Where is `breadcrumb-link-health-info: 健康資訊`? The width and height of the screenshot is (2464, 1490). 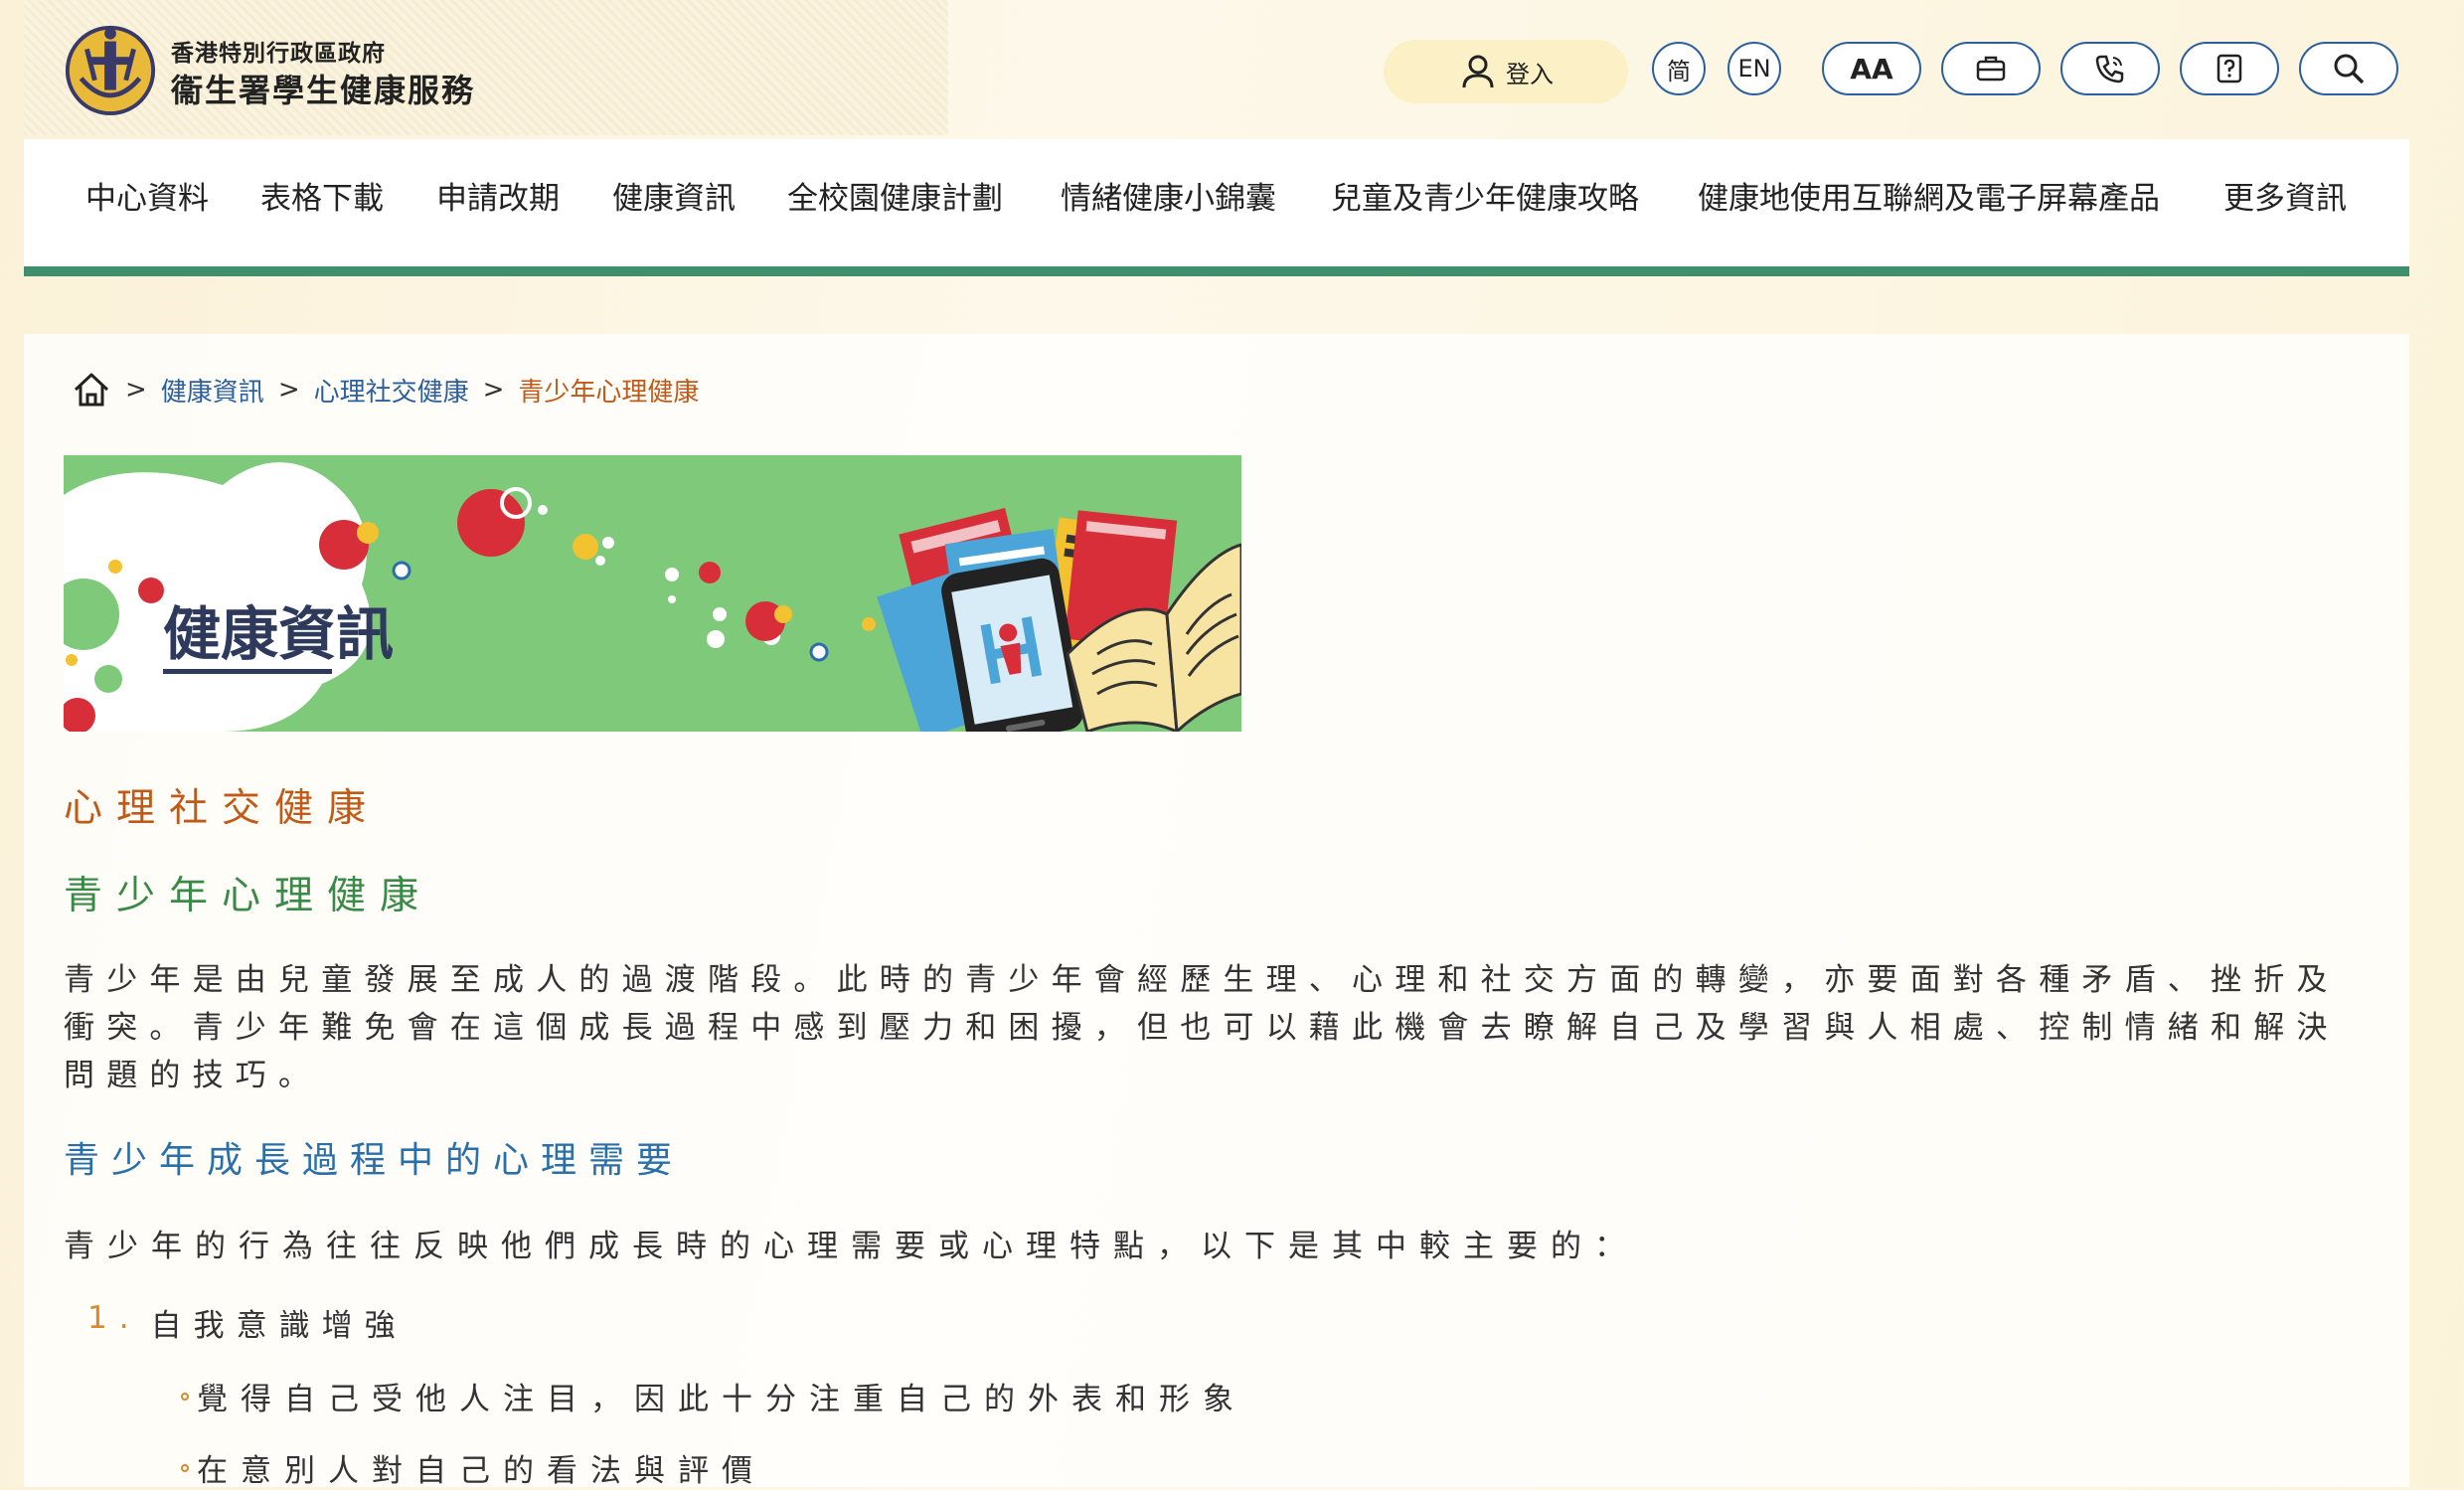
breadcrumb-link-health-info: 健康資訊 is located at coordinates (213, 390).